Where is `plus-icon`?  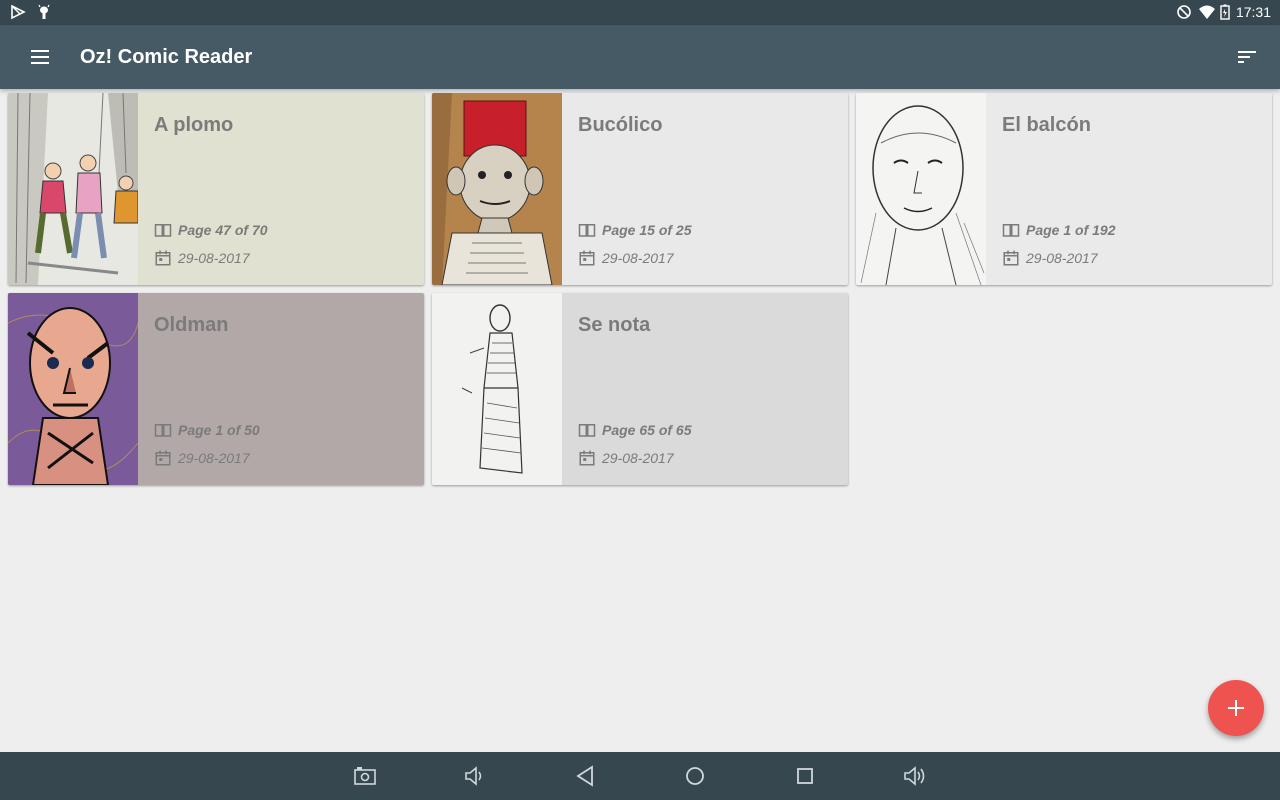
plus-icon is located at coordinates (1236, 708).